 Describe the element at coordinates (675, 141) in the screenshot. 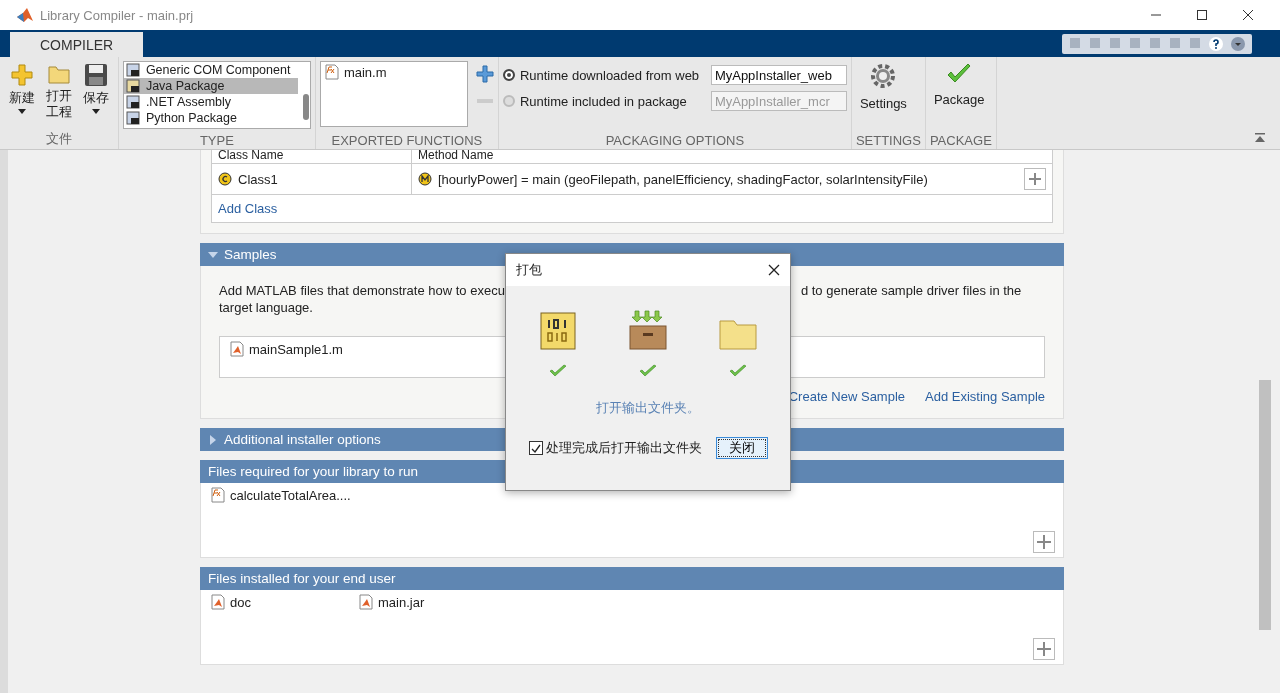

I see `group-label: PACKAGING OPTIONS` at that location.